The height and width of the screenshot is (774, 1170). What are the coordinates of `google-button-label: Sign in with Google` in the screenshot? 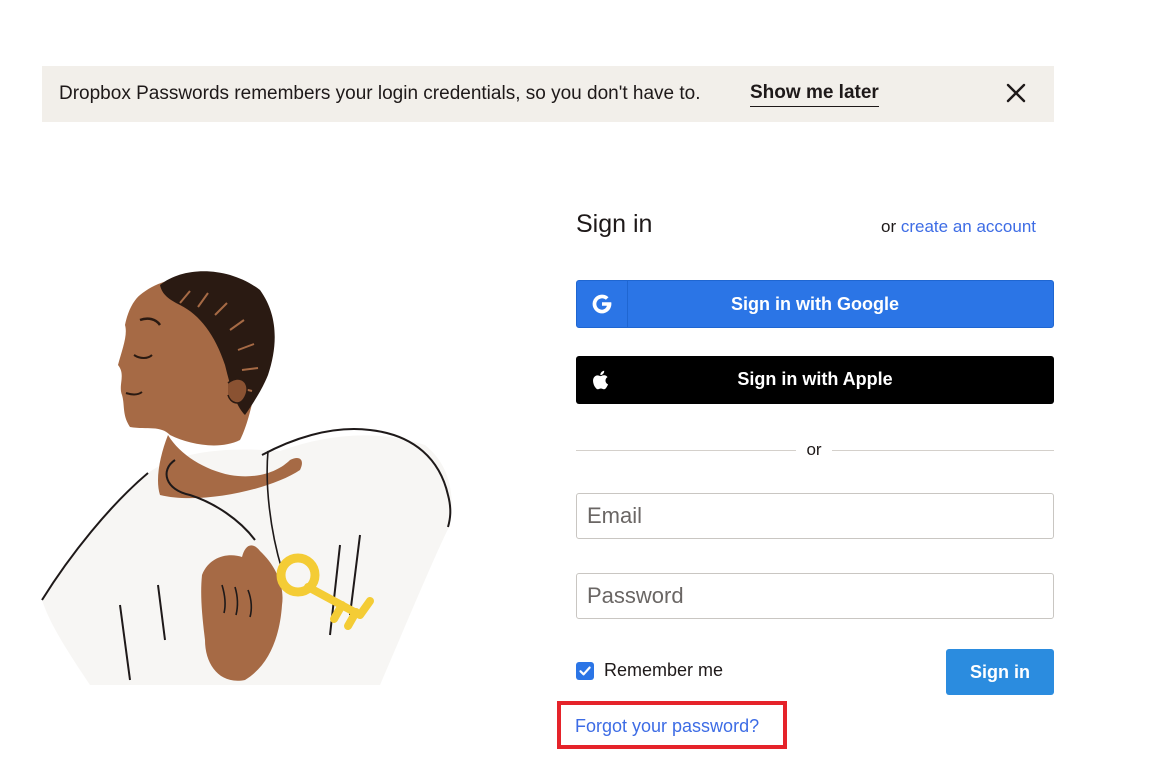 It's located at (815, 304).